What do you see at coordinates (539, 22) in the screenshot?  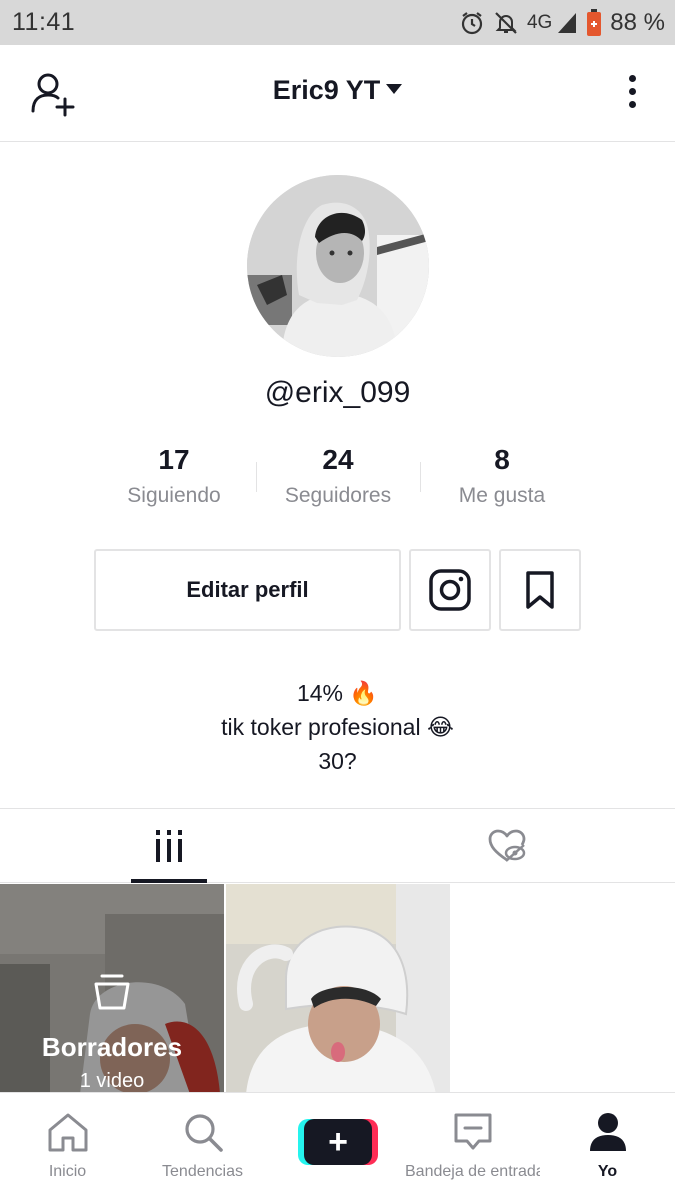 I see `network-label: 4G` at bounding box center [539, 22].